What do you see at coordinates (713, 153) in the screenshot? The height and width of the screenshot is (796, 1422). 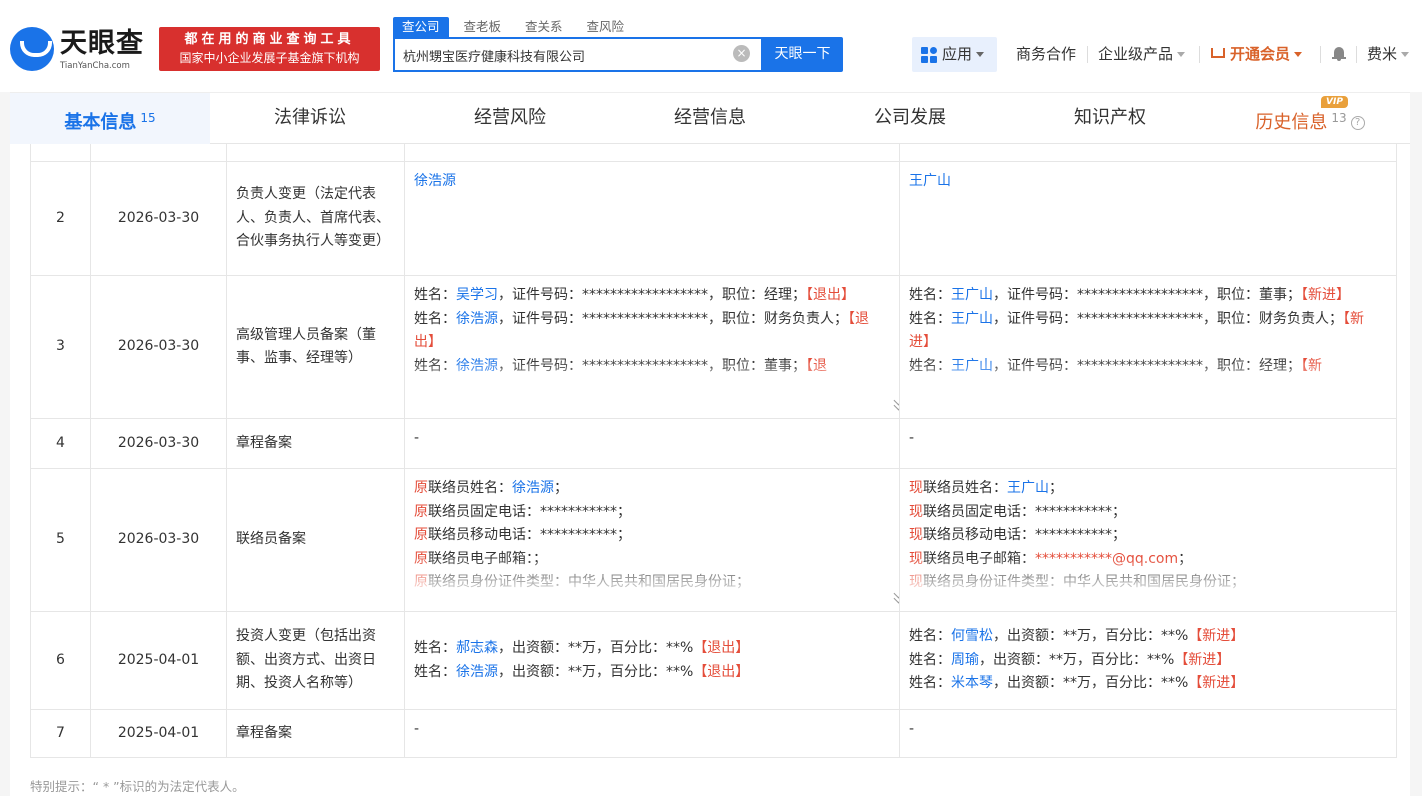 I see `table-row` at bounding box center [713, 153].